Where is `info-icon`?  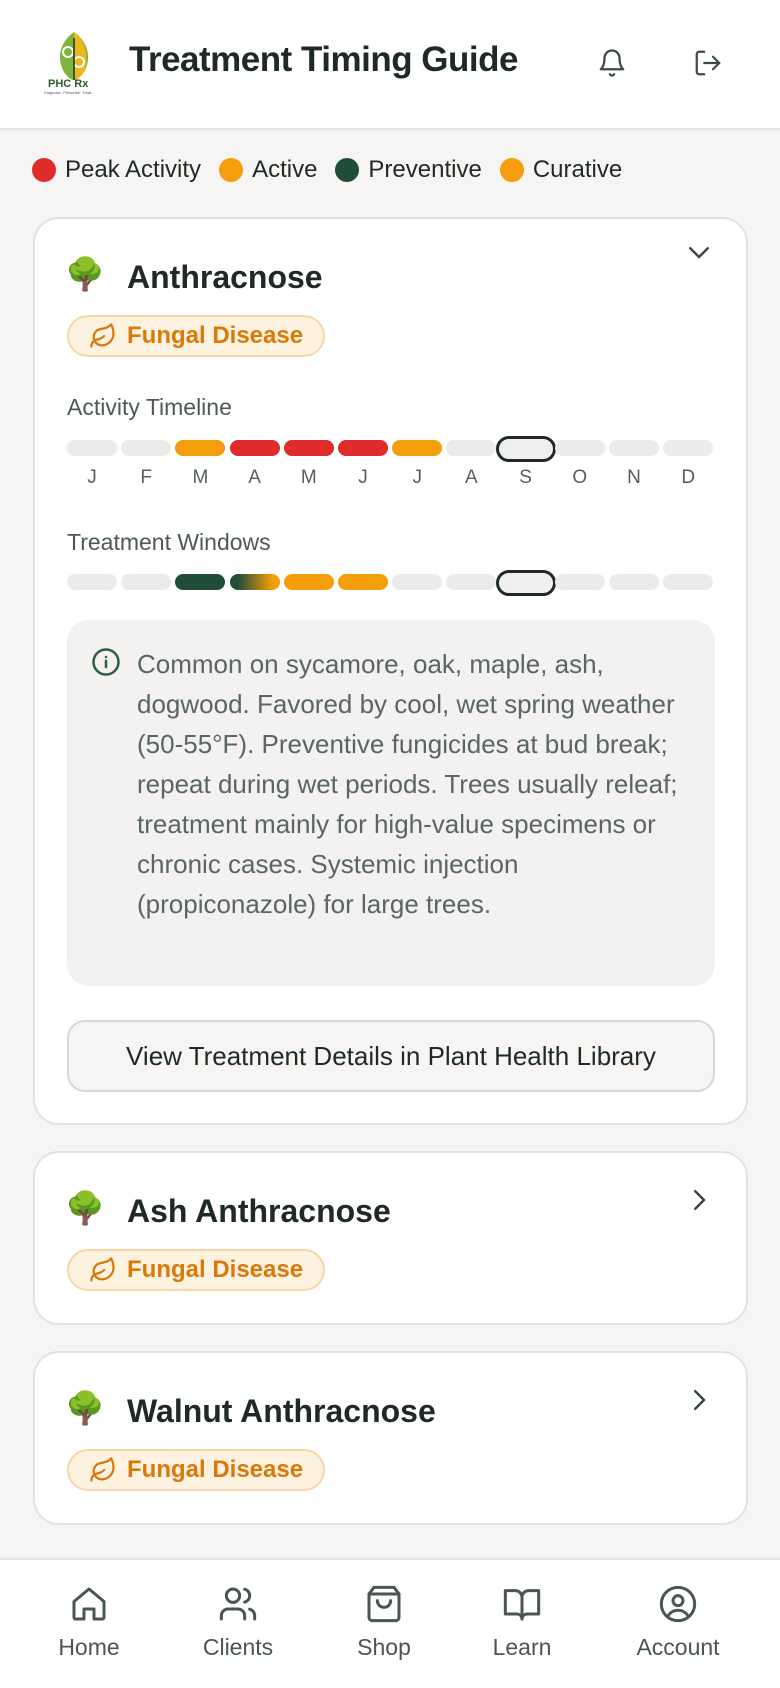
info-icon is located at coordinates (106, 662).